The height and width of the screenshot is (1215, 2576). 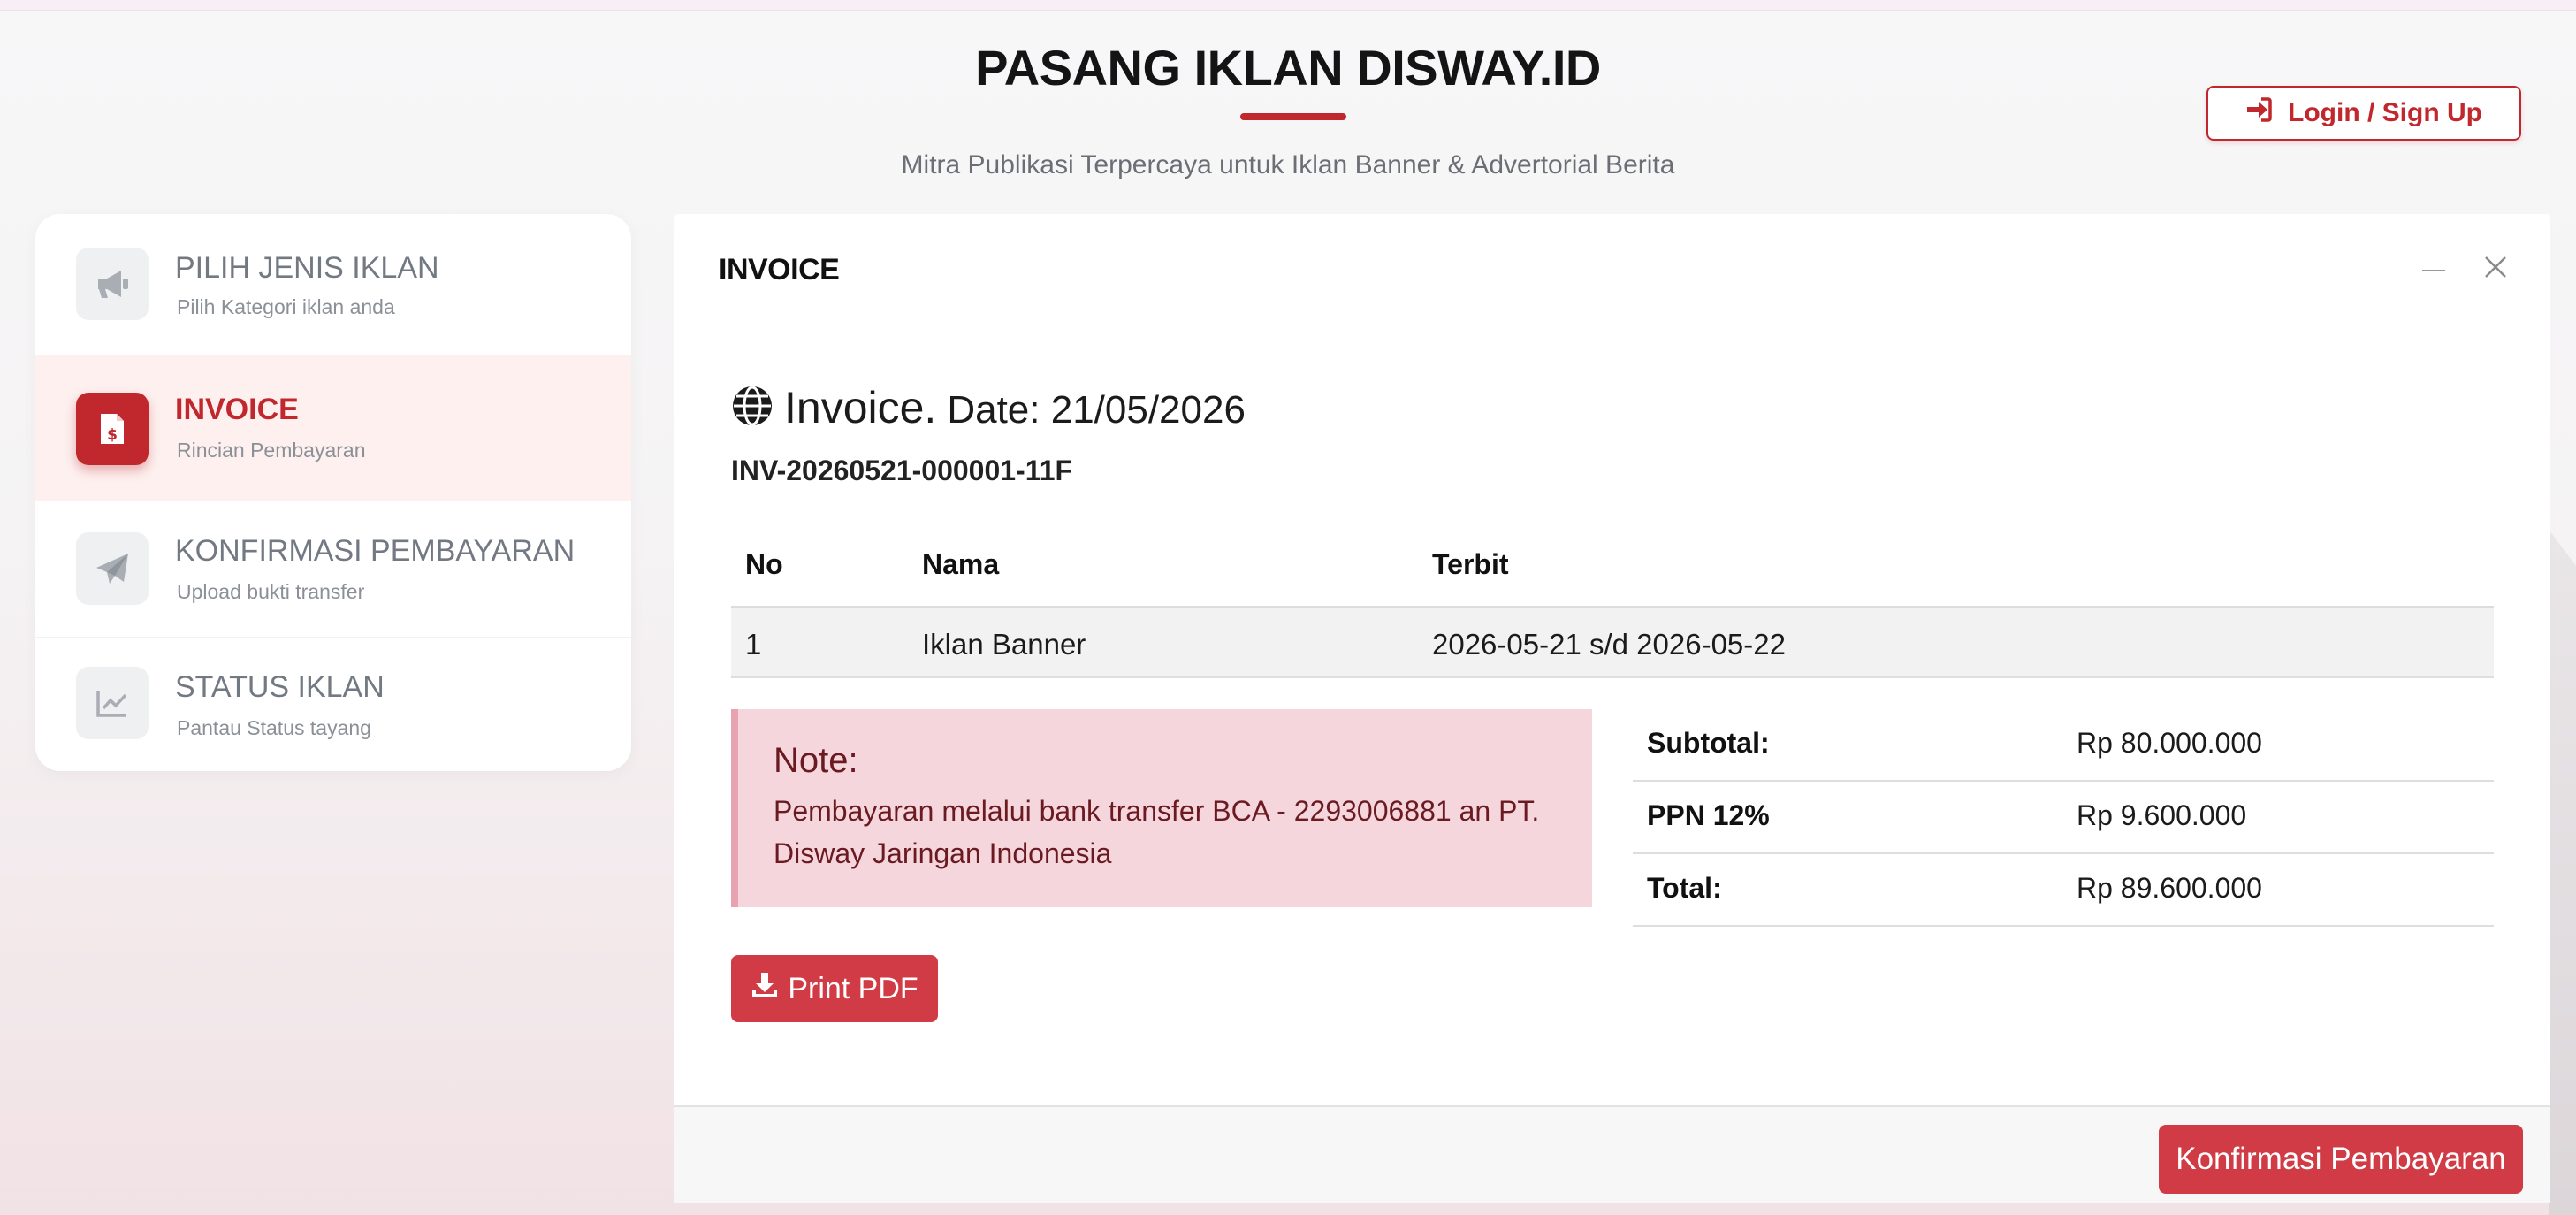 What do you see at coordinates (961, 564) in the screenshot?
I see `table-header-nama: Nama` at bounding box center [961, 564].